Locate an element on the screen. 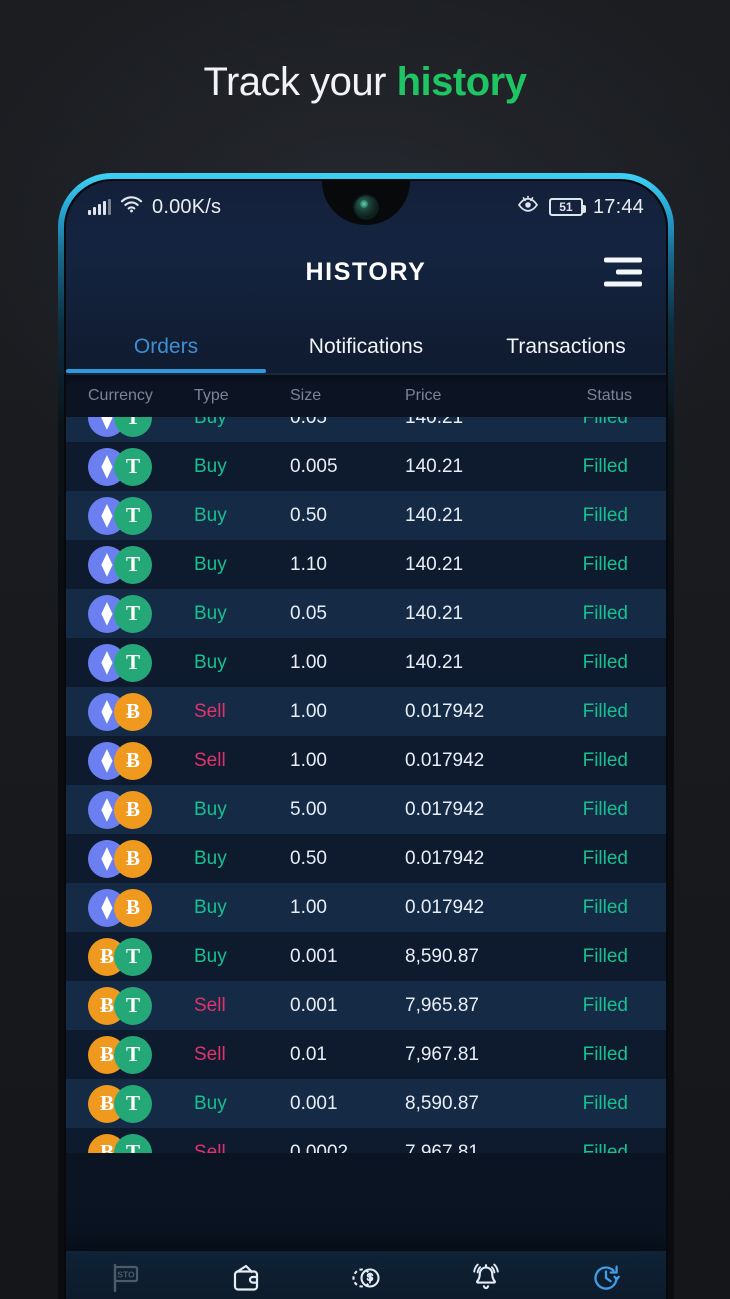  nav-item-history: History is located at coordinates (606, 1280).